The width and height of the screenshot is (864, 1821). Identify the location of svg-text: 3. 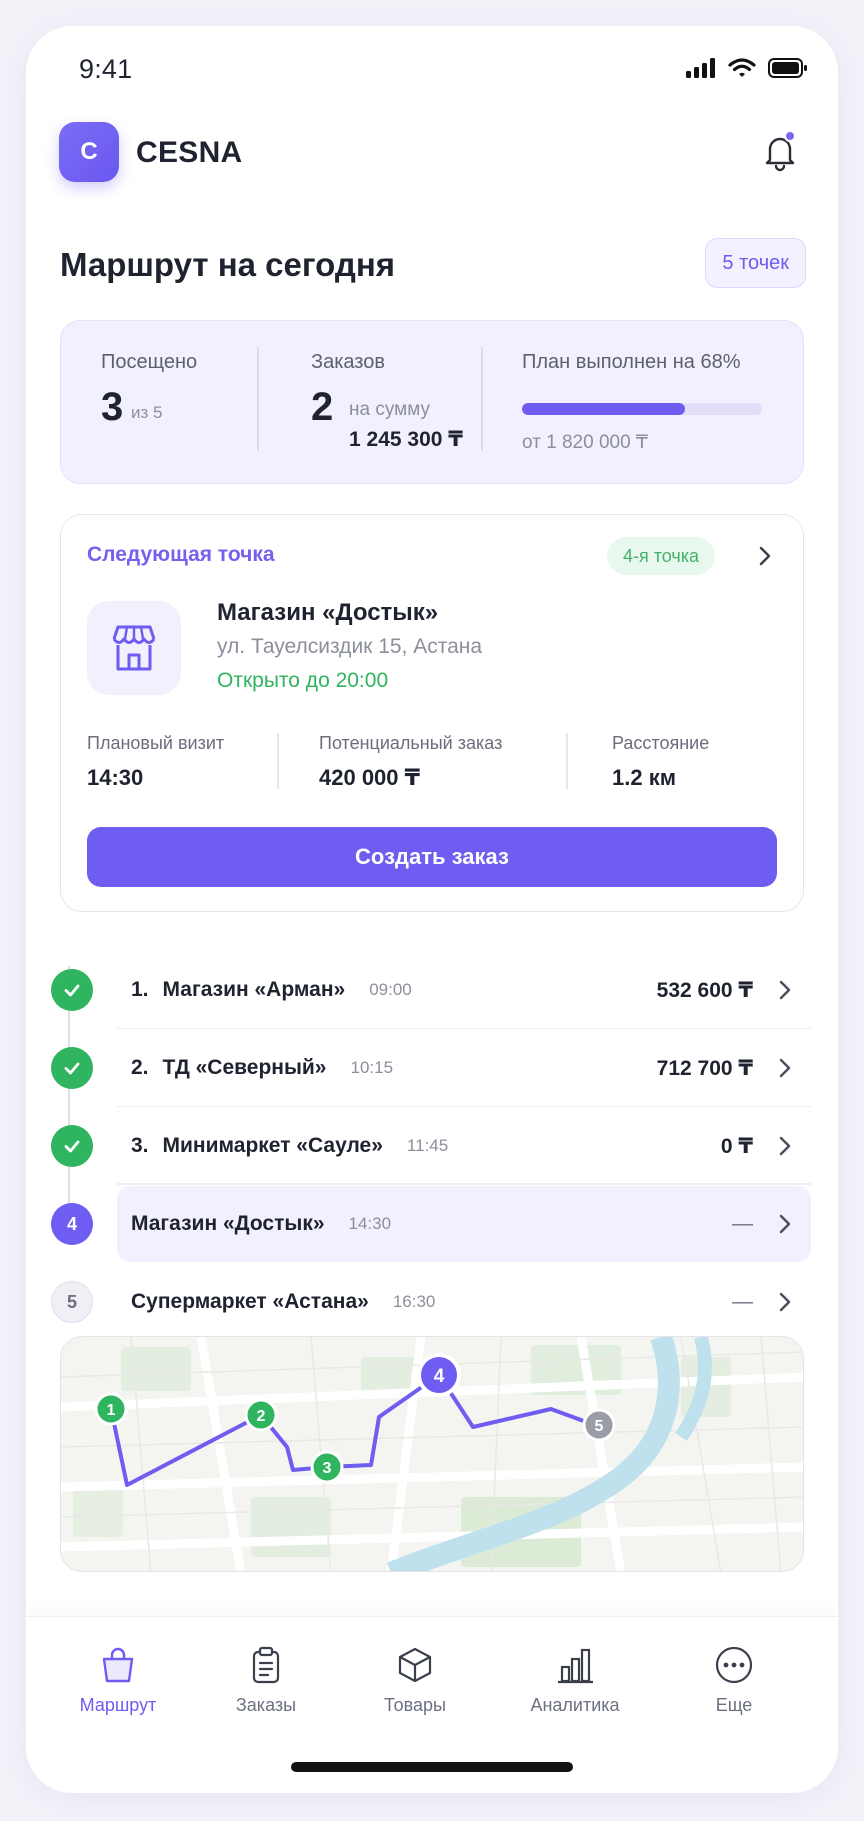
(327, 1468).